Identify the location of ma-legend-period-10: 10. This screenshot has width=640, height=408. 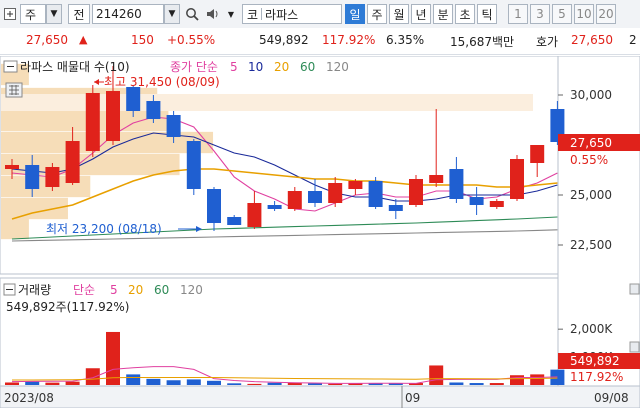
(255, 67).